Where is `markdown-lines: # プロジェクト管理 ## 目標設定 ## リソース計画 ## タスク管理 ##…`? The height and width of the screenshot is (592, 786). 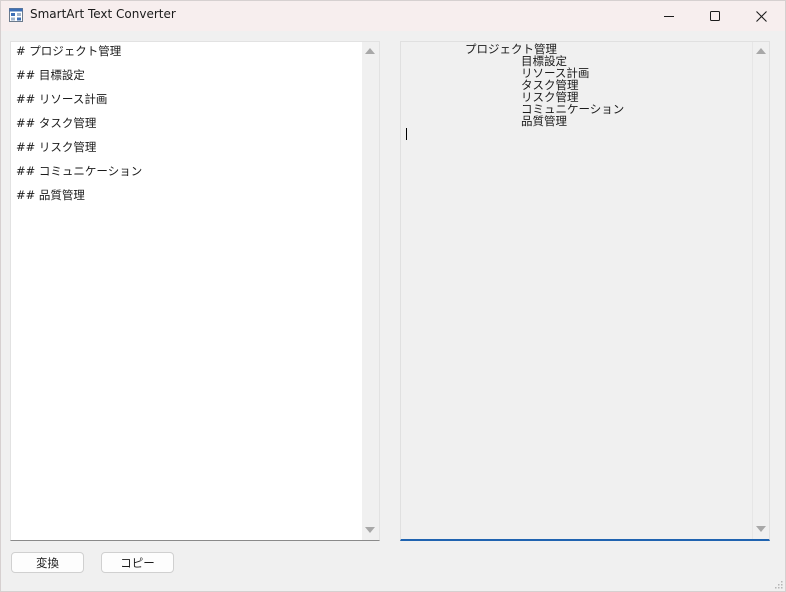 markdown-lines: # プロジェクト管理 ## 目標設定 ## リソース計画 ## タスク管理 ##… is located at coordinates (79, 127).